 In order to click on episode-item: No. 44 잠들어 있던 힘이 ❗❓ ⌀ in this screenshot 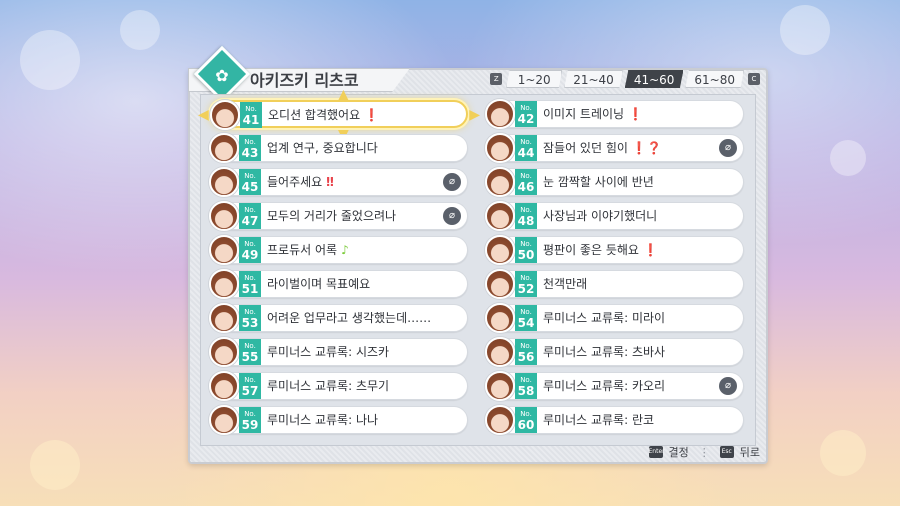, I will do `click(614, 148)`.